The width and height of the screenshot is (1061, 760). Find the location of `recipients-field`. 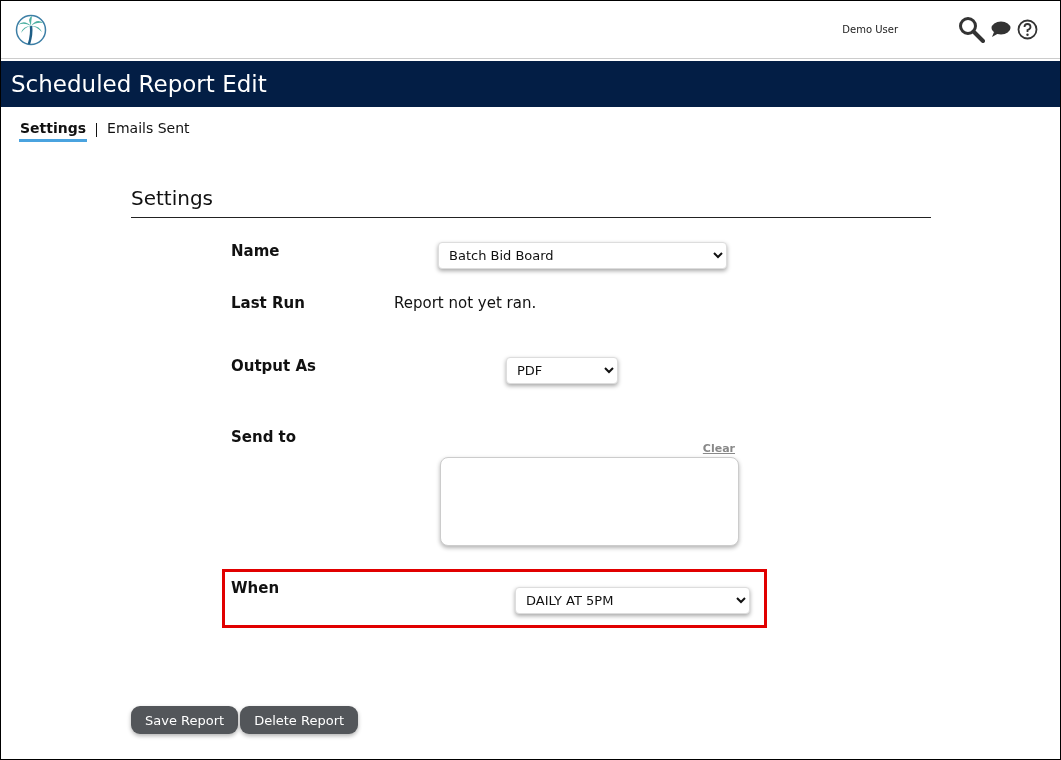

recipients-field is located at coordinates (589, 501).